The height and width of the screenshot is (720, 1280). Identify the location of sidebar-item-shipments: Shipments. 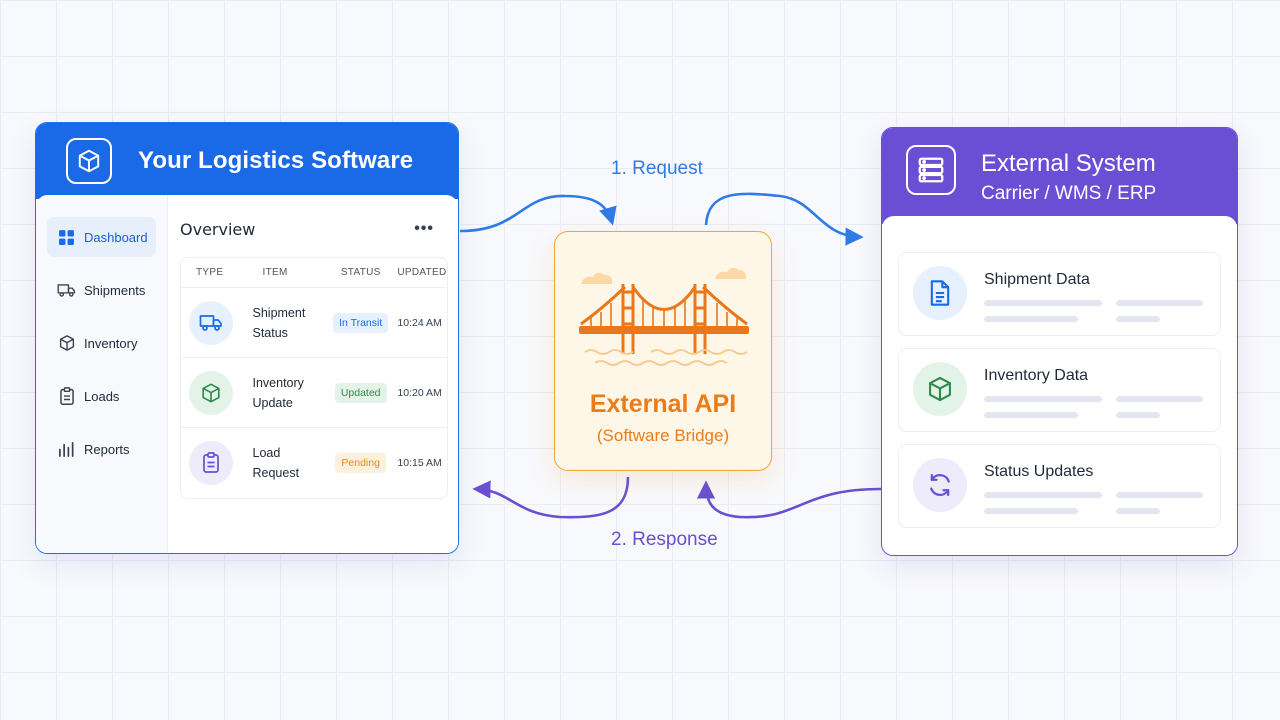
(101, 290).